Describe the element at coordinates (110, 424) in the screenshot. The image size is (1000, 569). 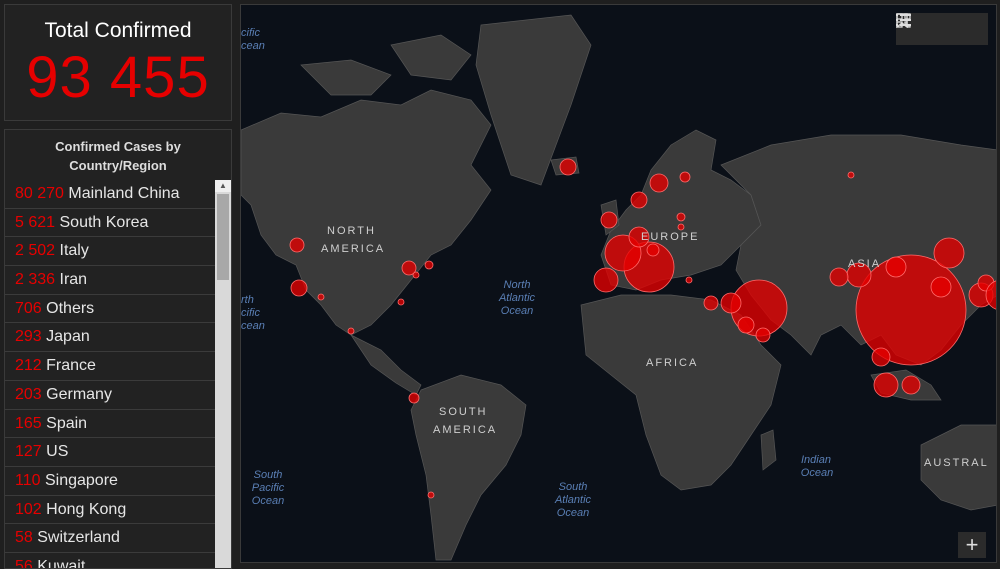
I see `country-row: 165 Spain` at that location.